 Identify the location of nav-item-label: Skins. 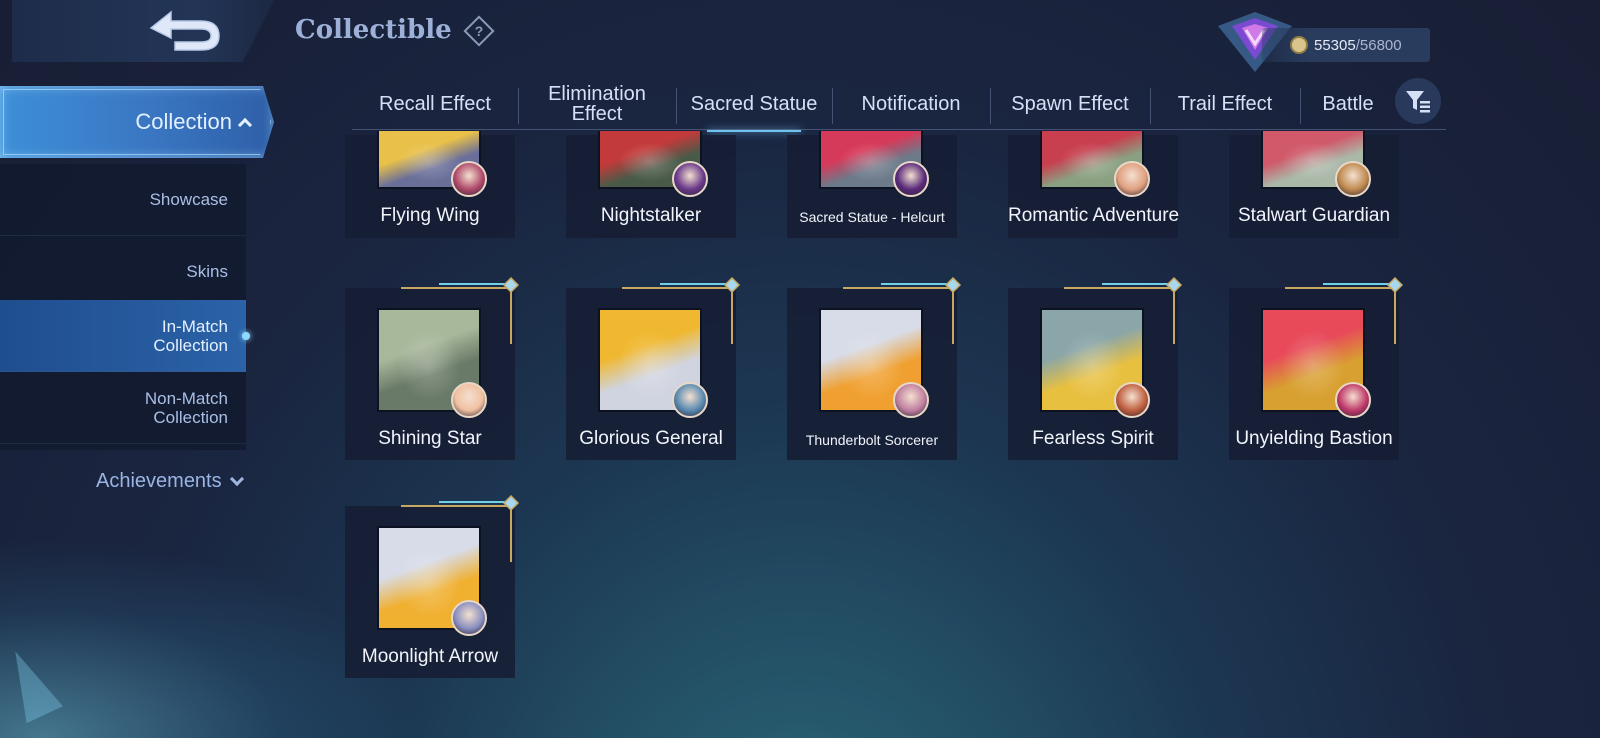
(207, 271).